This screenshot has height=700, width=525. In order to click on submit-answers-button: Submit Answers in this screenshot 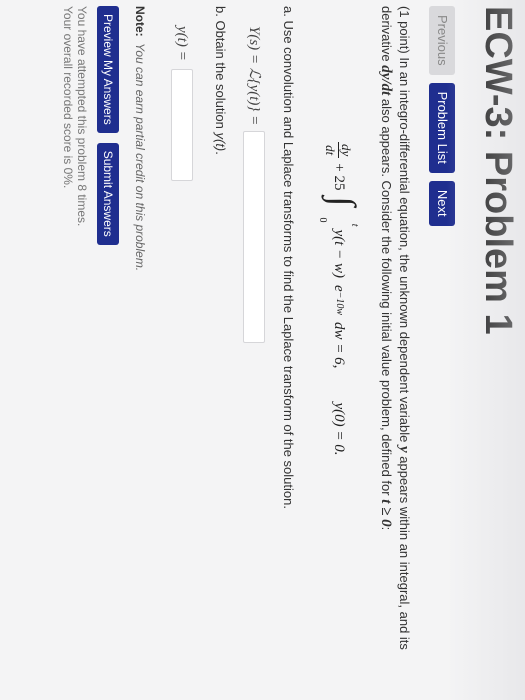, I will do `click(108, 193)`.